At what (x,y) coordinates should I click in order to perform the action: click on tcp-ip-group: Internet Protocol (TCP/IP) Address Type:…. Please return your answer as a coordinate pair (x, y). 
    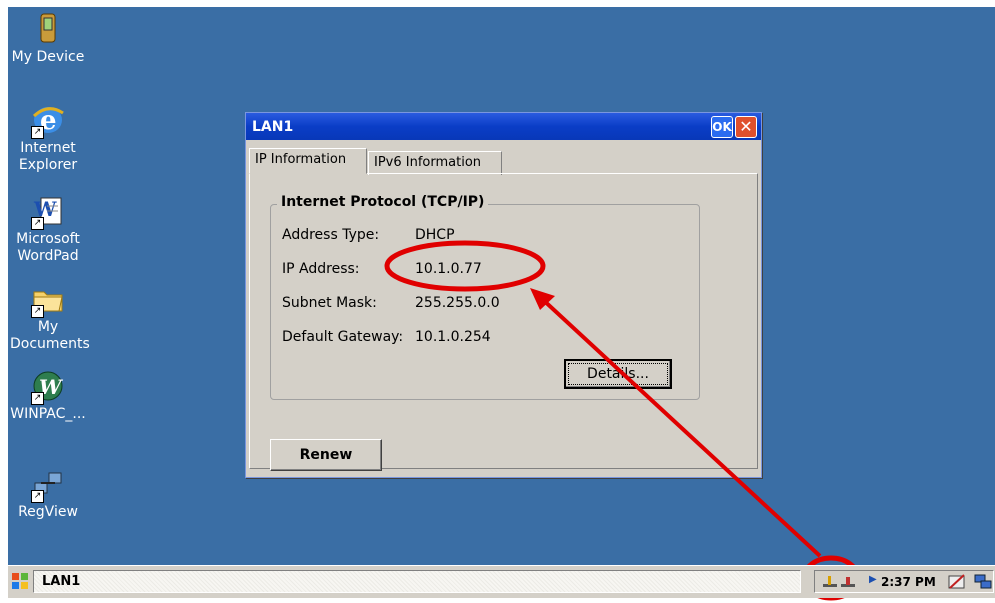
    Looking at the image, I should click on (485, 297).